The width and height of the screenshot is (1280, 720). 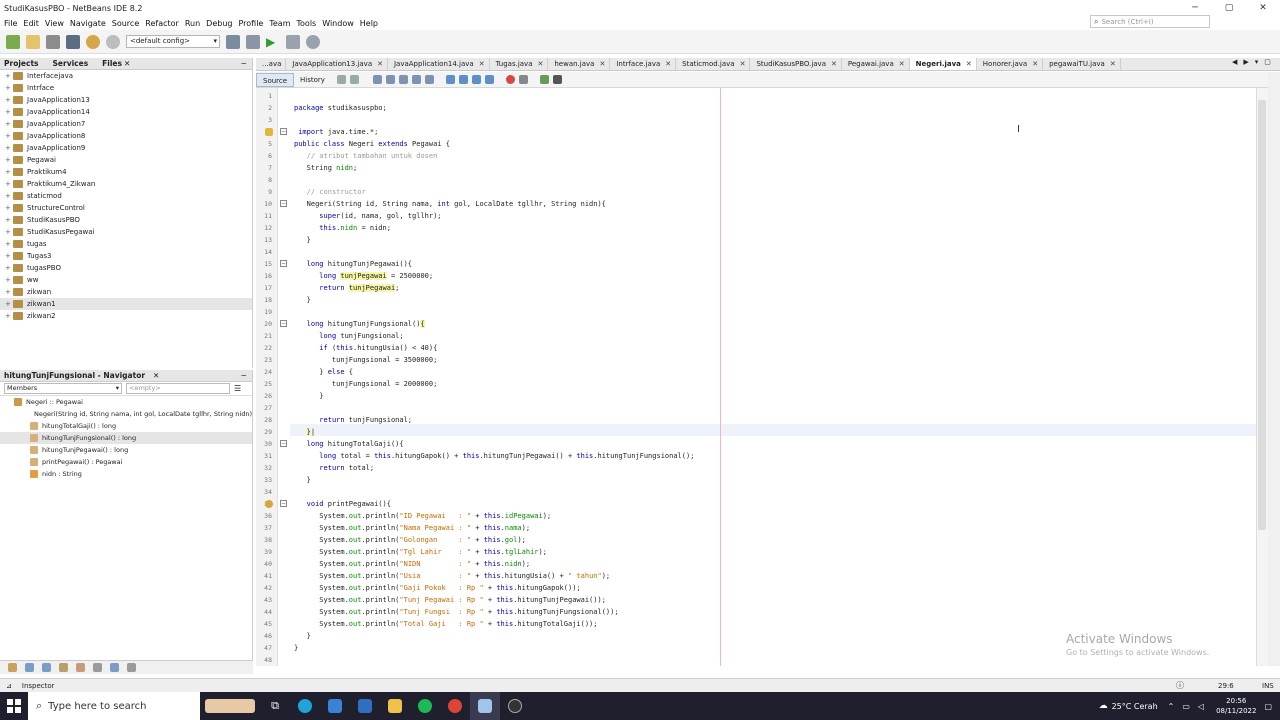 What do you see at coordinates (71, 63) in the screenshot?
I see `tab-services: Services` at bounding box center [71, 63].